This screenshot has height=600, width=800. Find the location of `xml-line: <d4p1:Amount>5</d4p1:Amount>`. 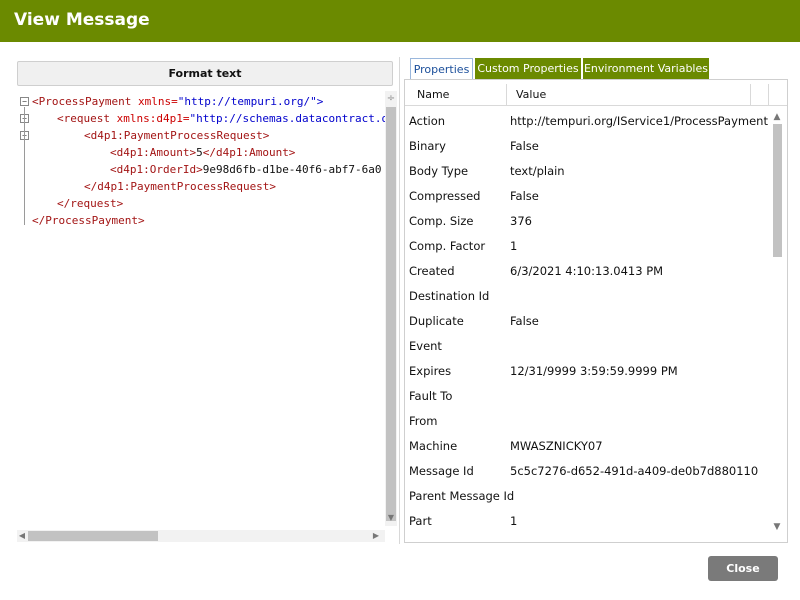

xml-line: <d4p1:Amount>5</d4p1:Amount> is located at coordinates (203, 152).